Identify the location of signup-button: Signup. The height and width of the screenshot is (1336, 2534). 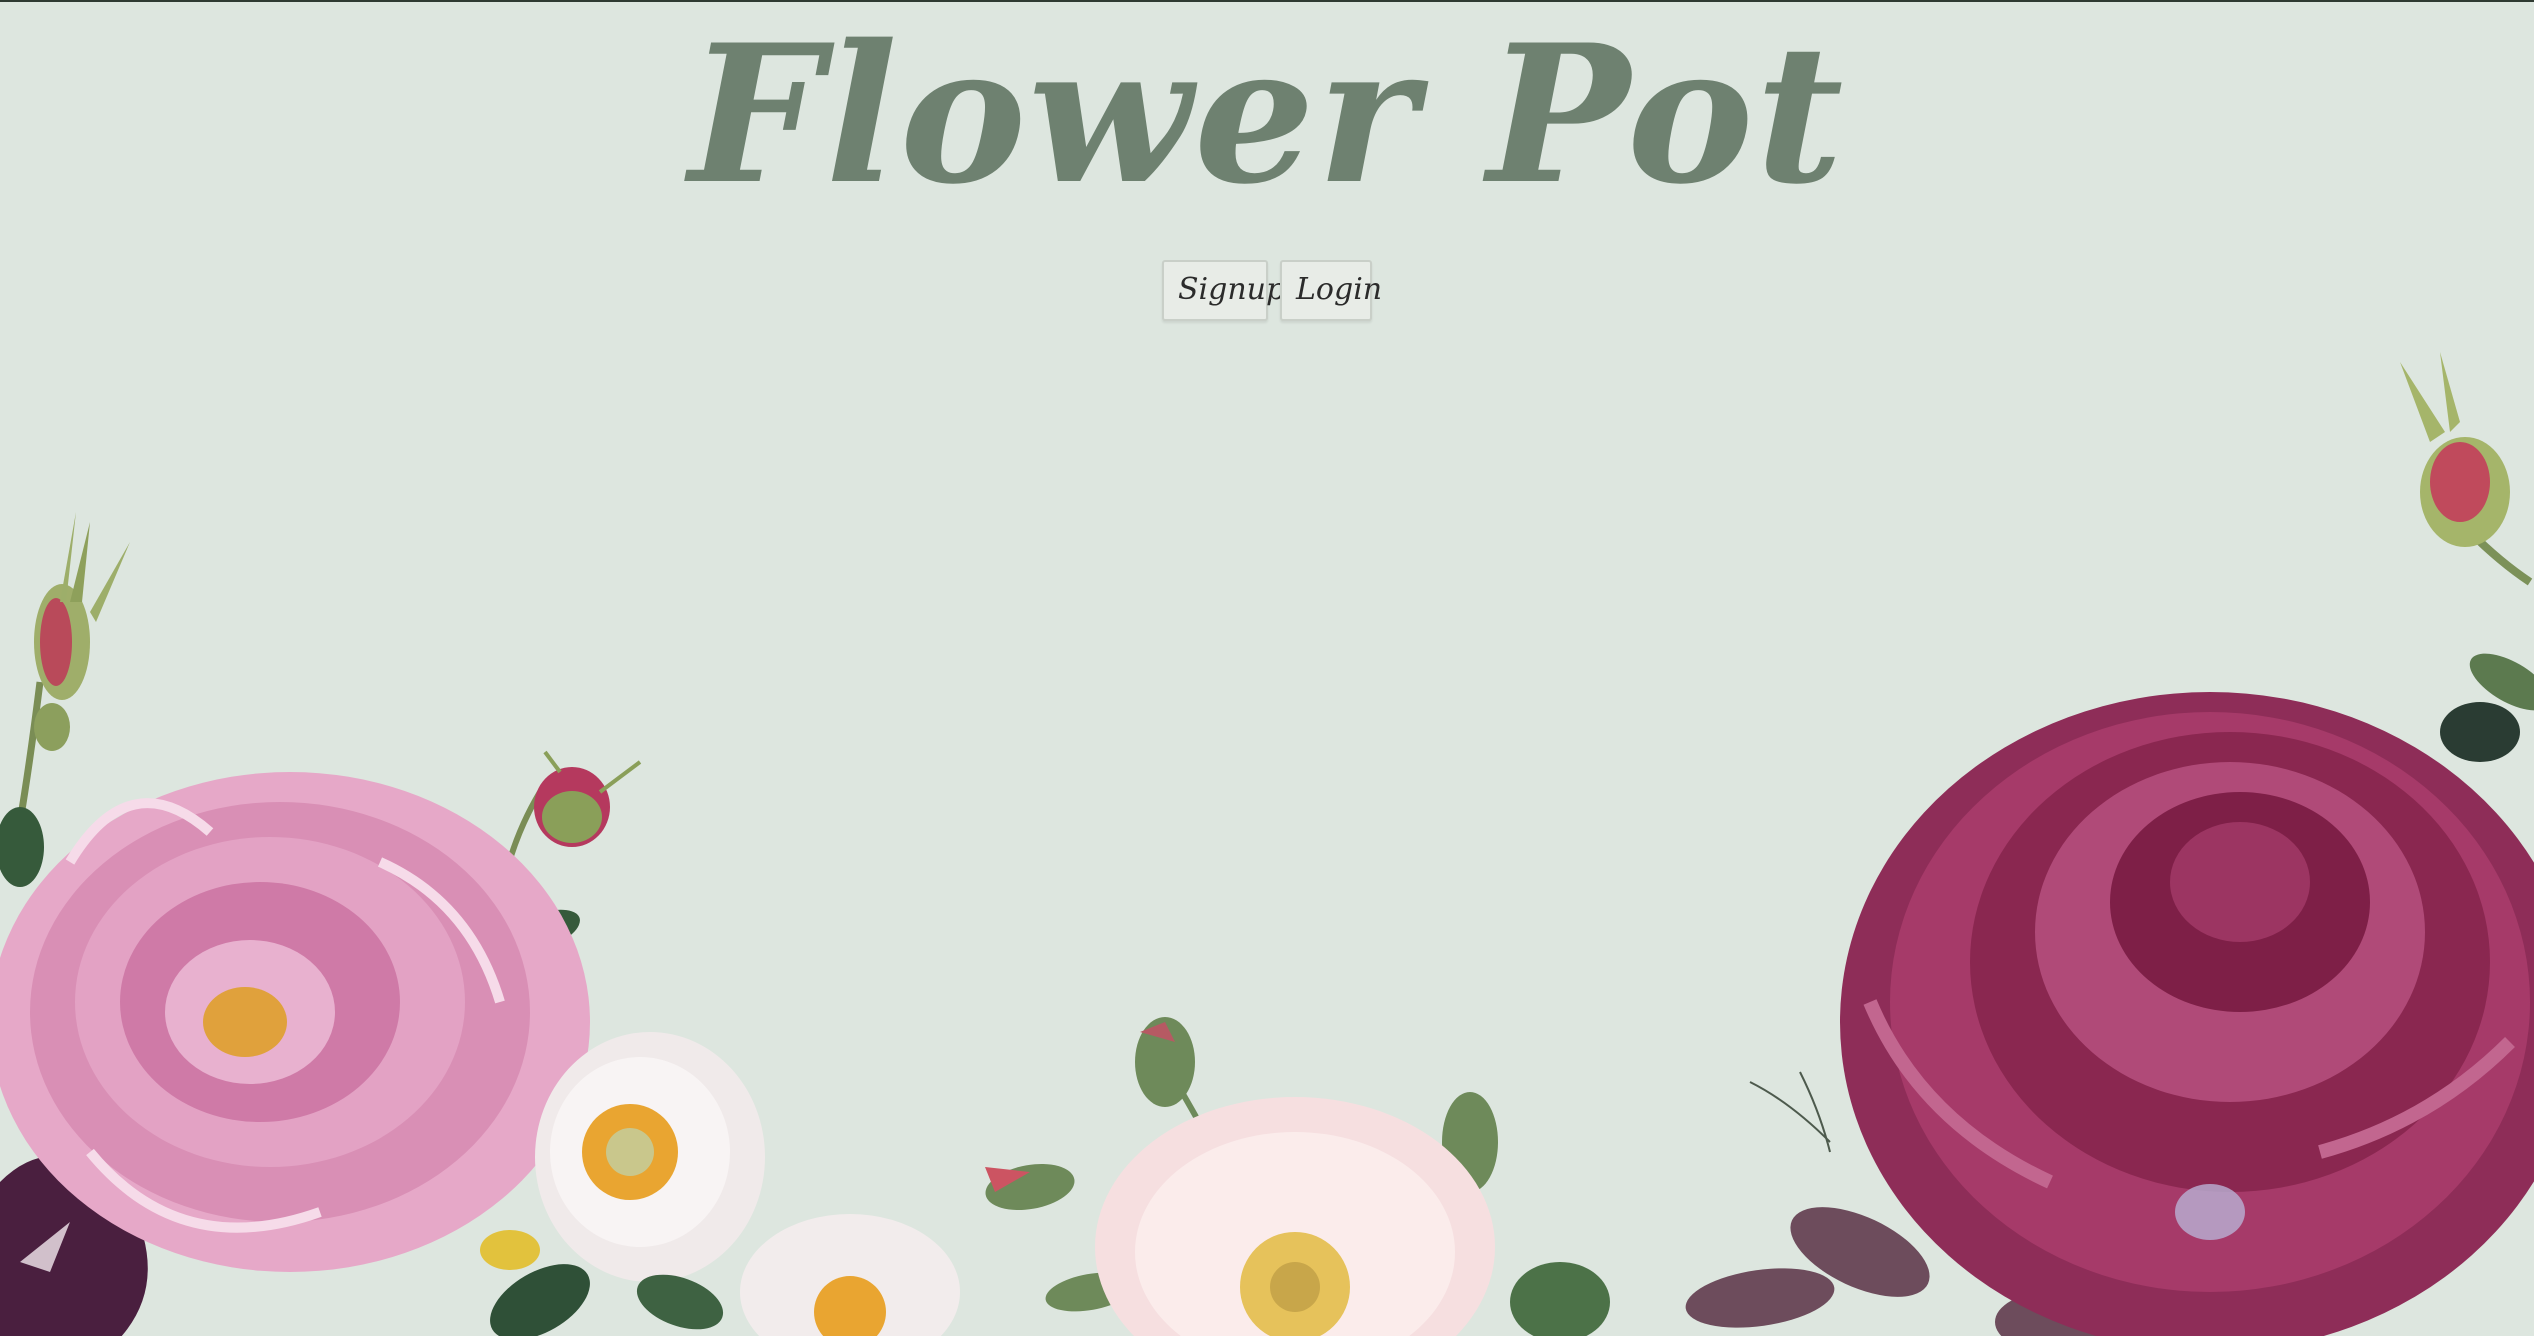
(1223, 290).